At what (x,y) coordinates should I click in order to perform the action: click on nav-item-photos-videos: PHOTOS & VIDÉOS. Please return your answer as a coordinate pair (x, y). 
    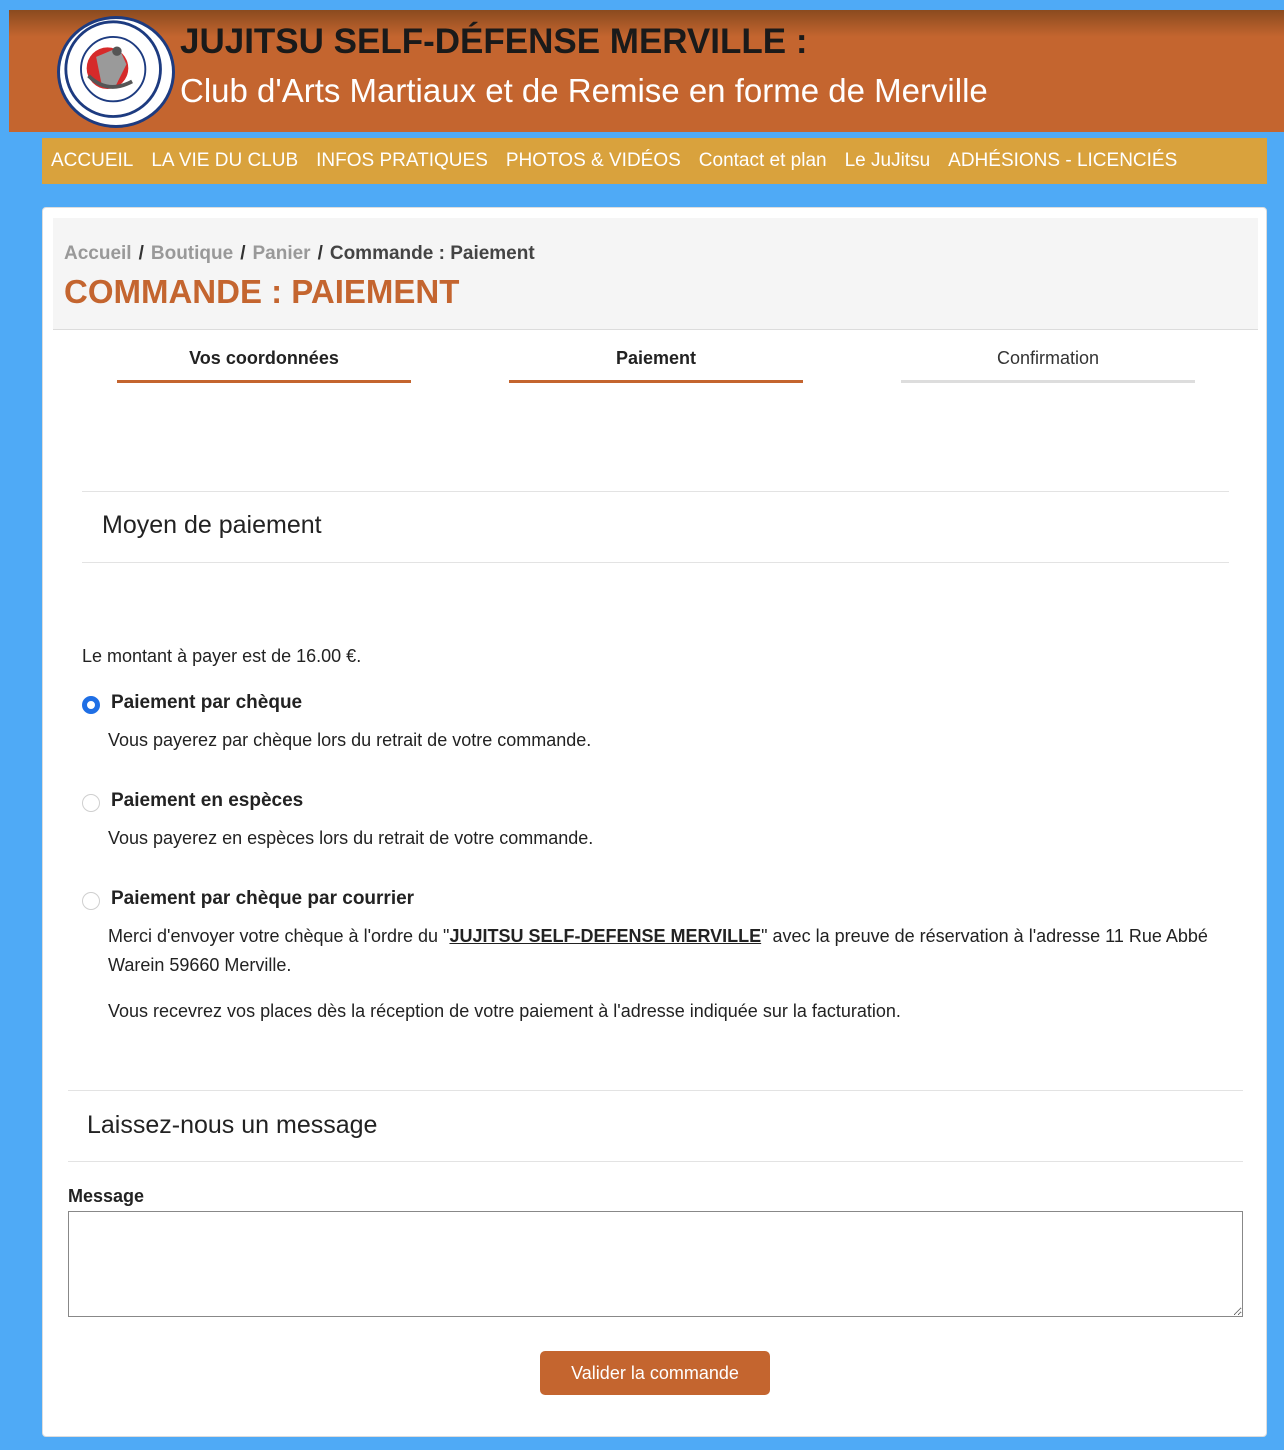
    Looking at the image, I should click on (593, 161).